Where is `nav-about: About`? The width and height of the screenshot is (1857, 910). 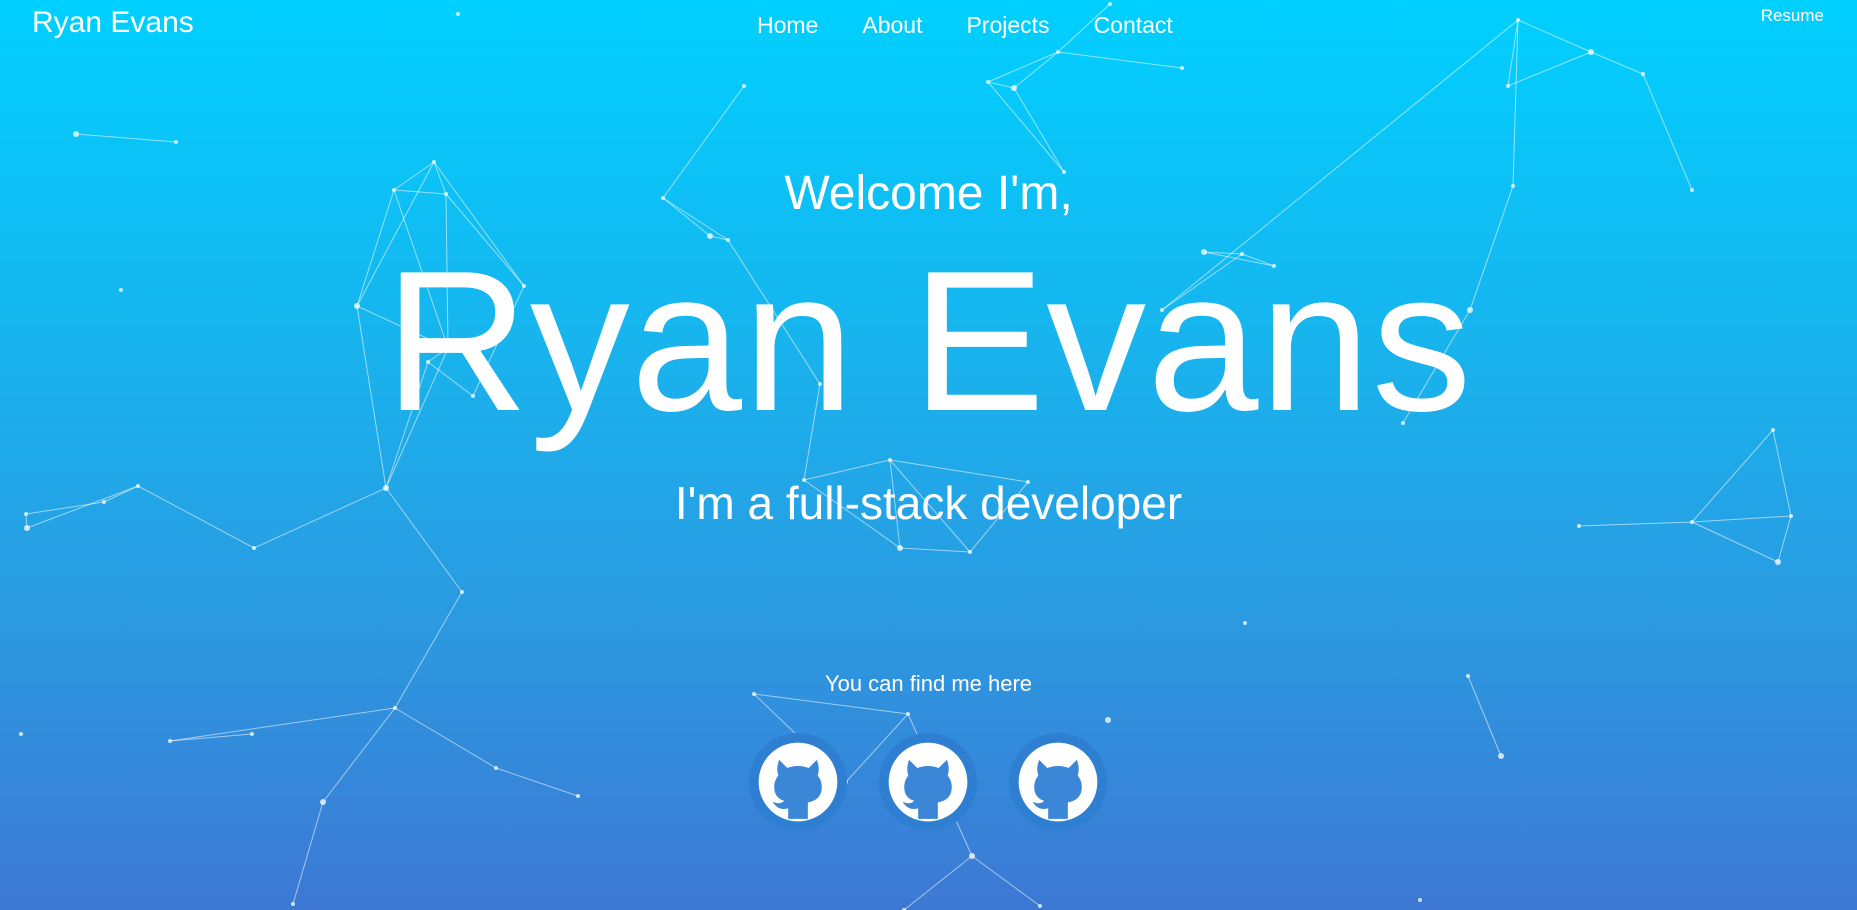
nav-about: About is located at coordinates (892, 25).